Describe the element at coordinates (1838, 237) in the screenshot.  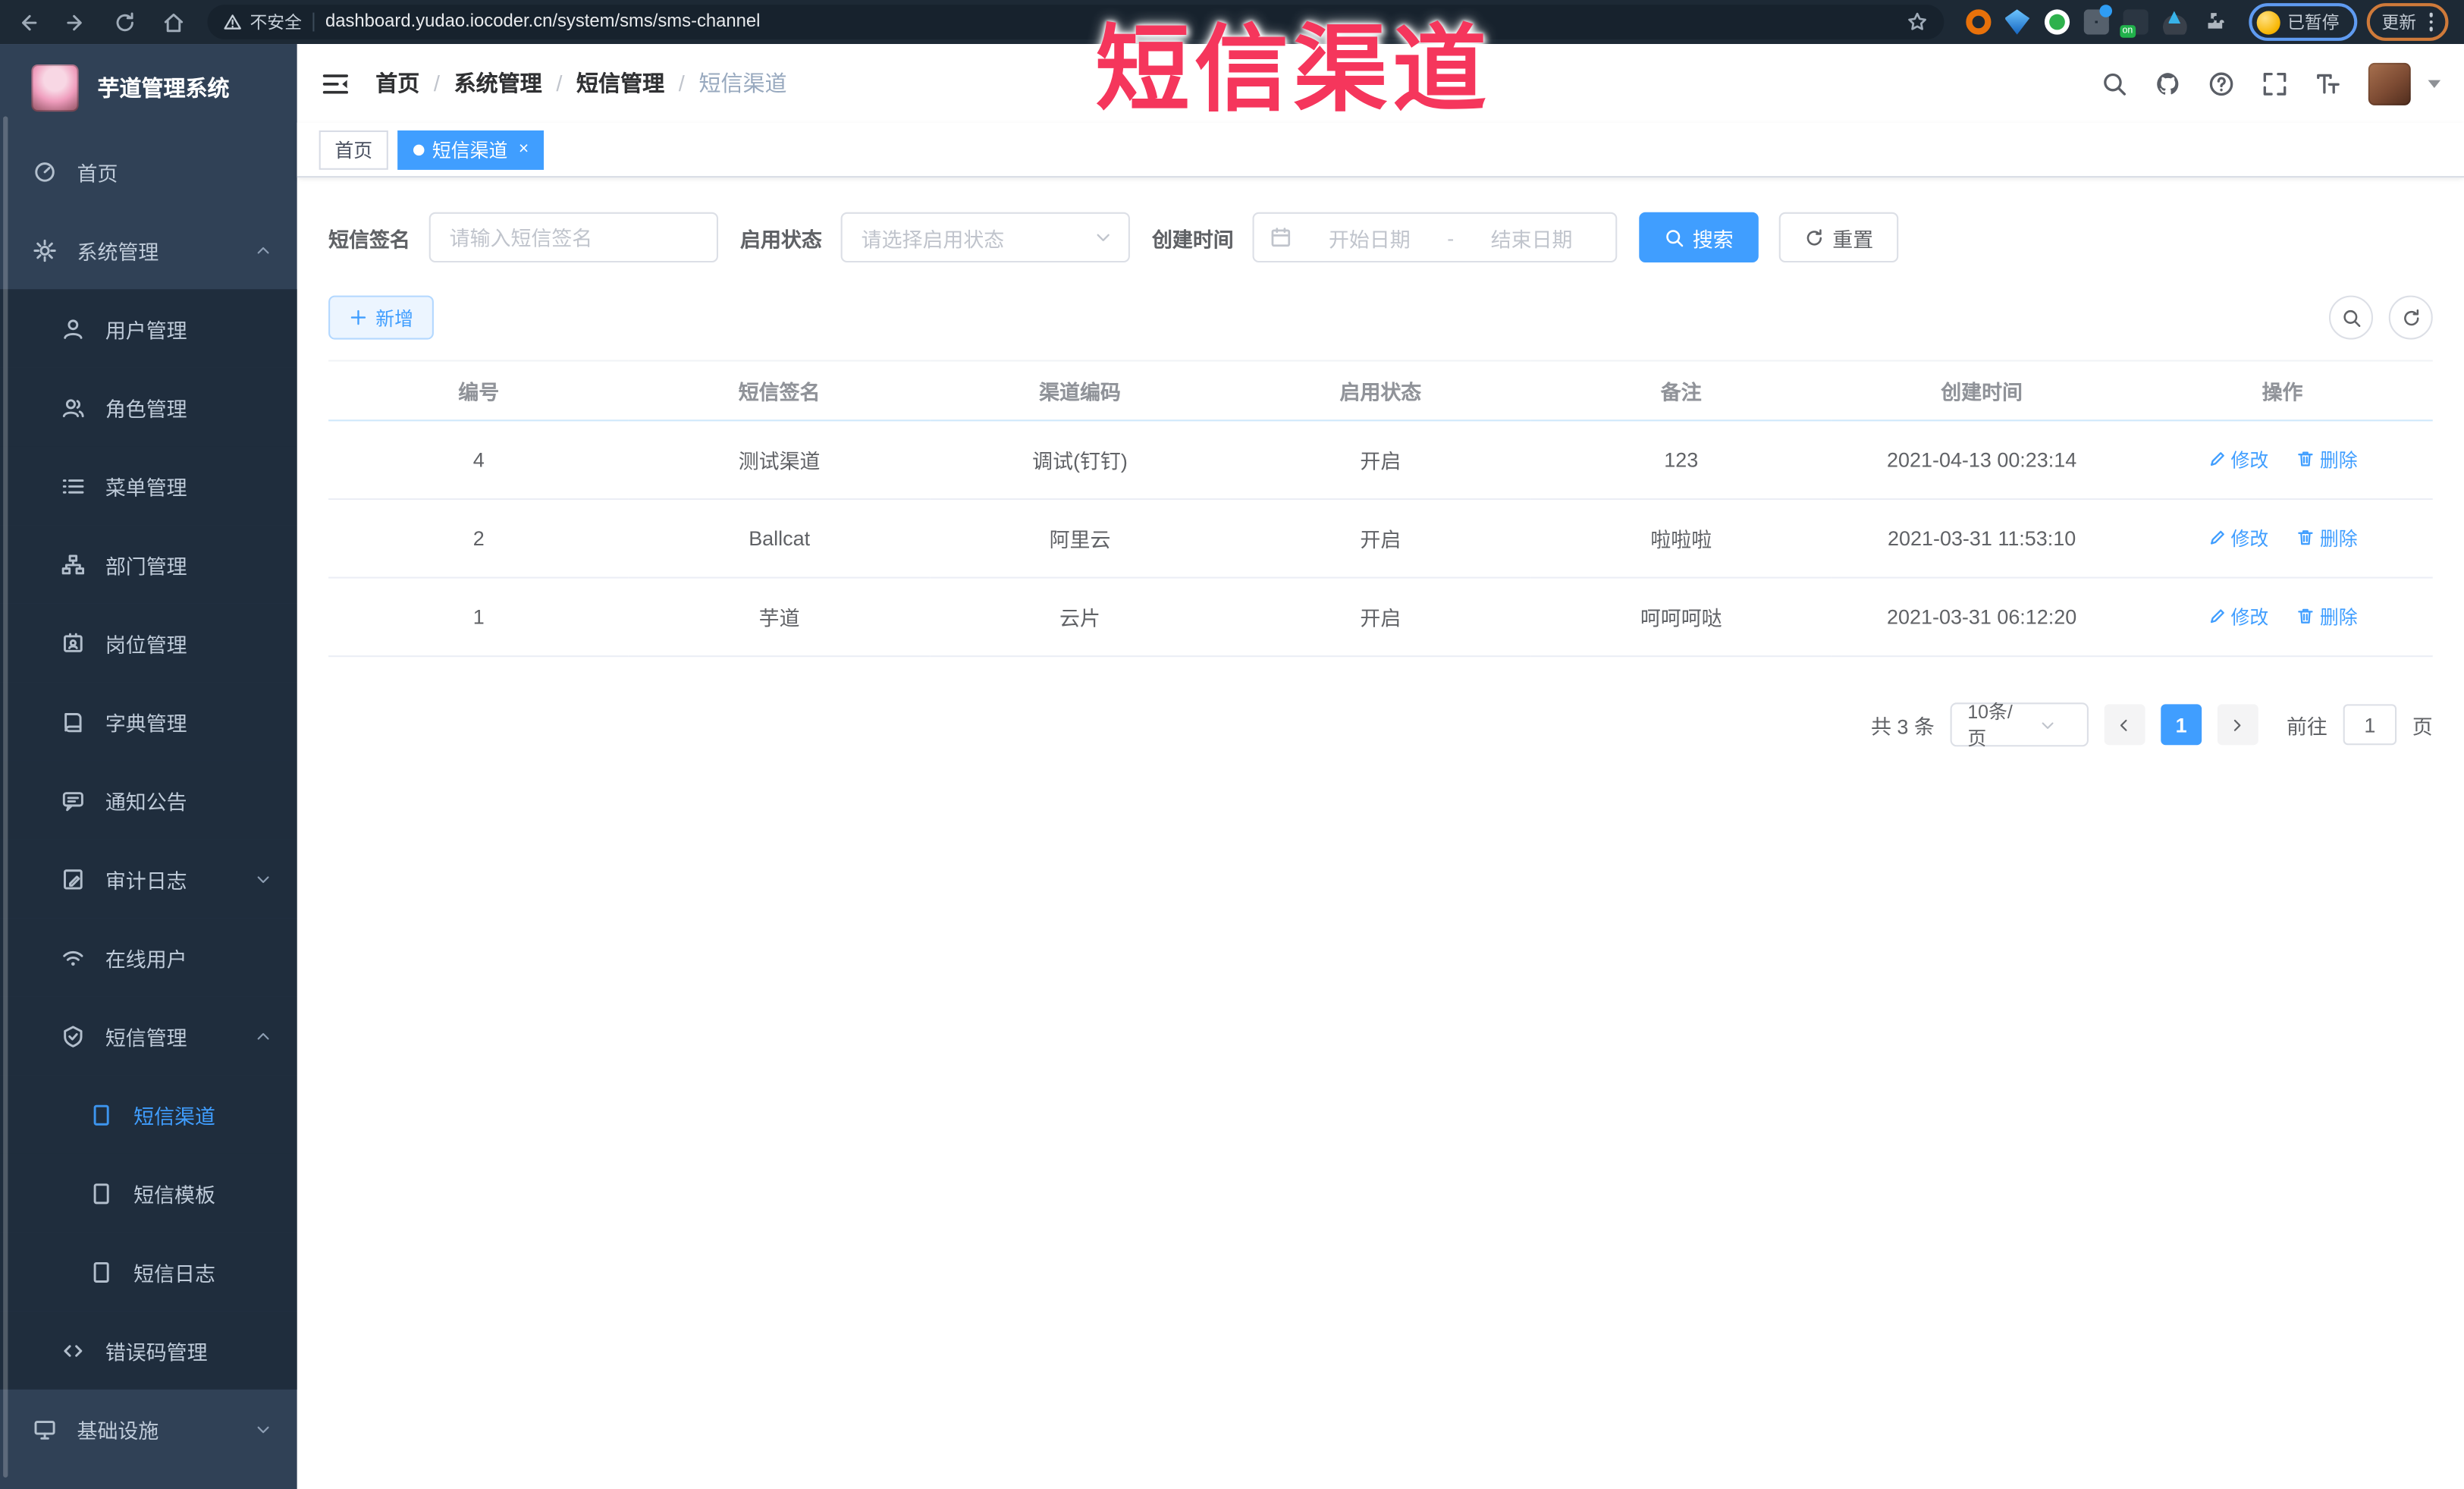
I see `reset-button: 重置` at that location.